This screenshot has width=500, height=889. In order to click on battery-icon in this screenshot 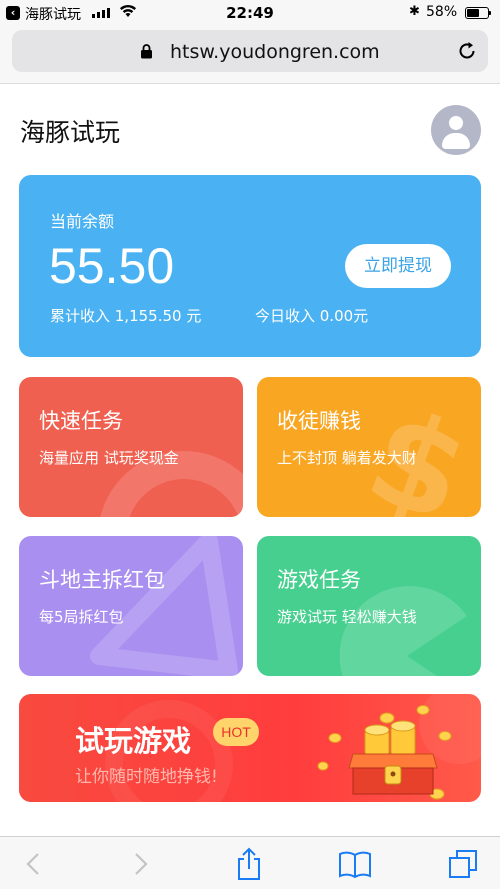, I will do `click(478, 13)`.